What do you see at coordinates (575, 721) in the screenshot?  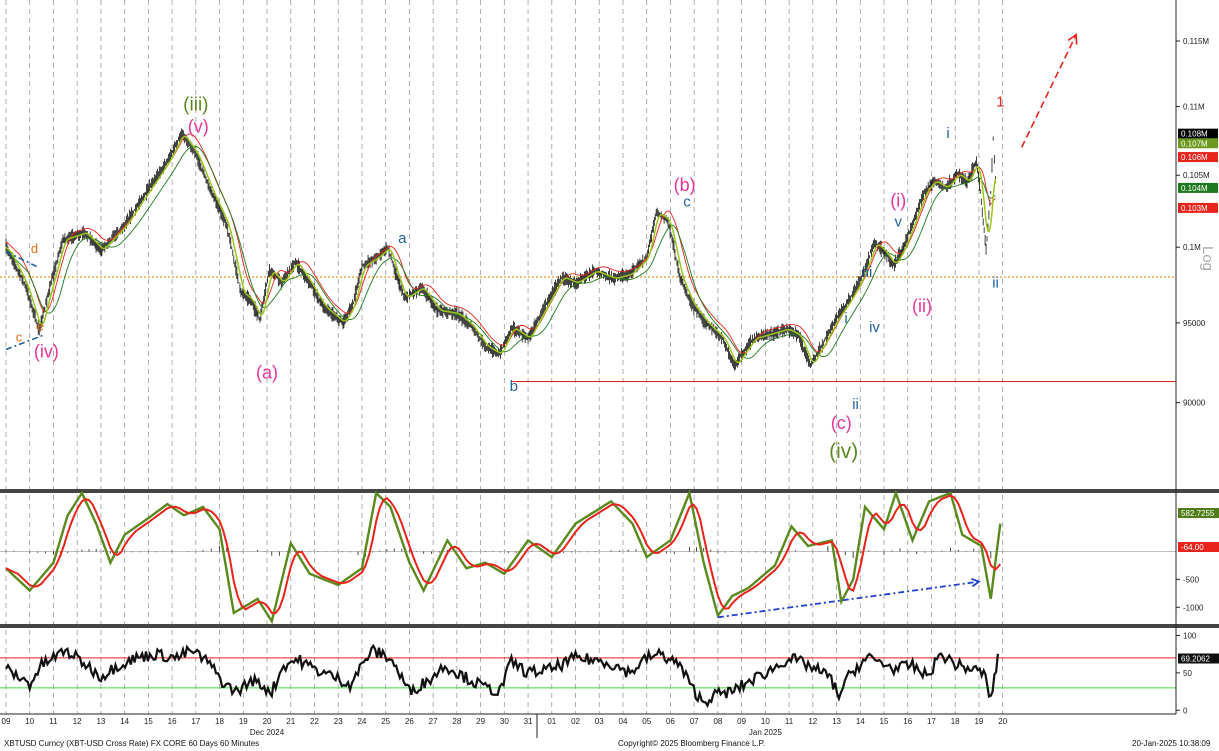 I see `day-tick-label: 02` at bounding box center [575, 721].